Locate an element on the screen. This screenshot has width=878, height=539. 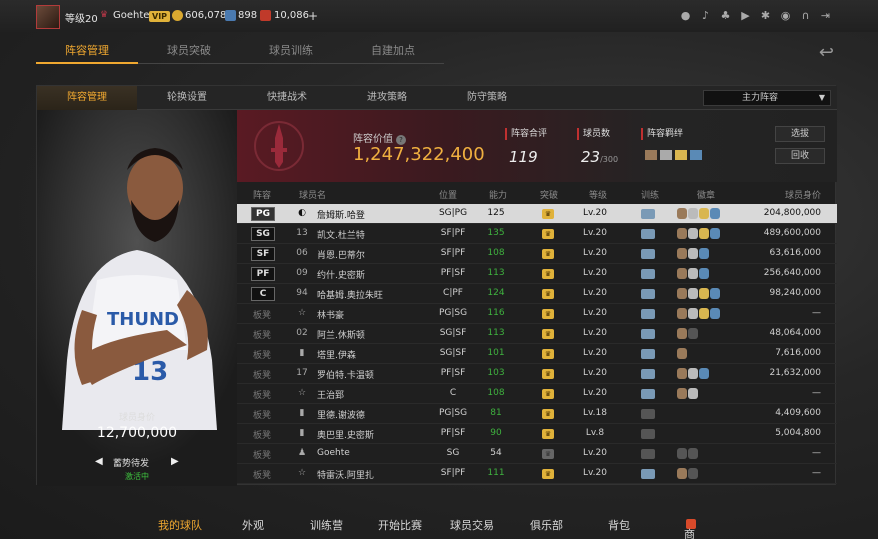
nav-appearance: 外观 is located at coordinates (253, 525).